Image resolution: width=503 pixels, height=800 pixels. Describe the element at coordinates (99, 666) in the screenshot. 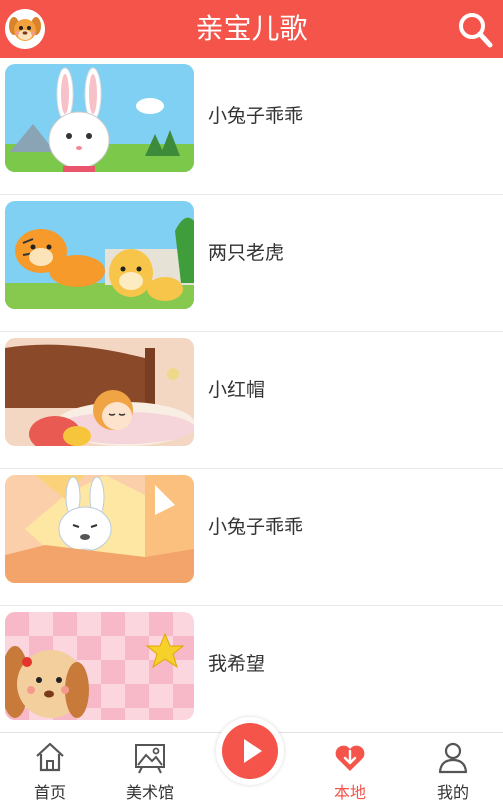

I see `puppy-star-thumbnail` at that location.